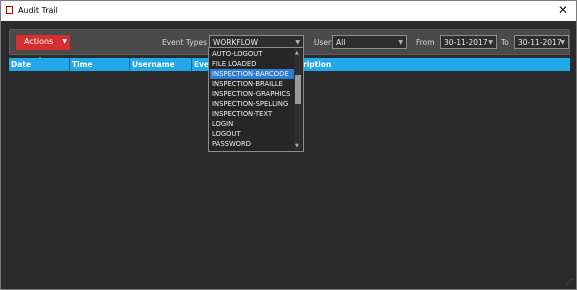 The image size is (577, 290). Describe the element at coordinates (185, 42) in the screenshot. I see `event-types-label: Event Types` at that location.